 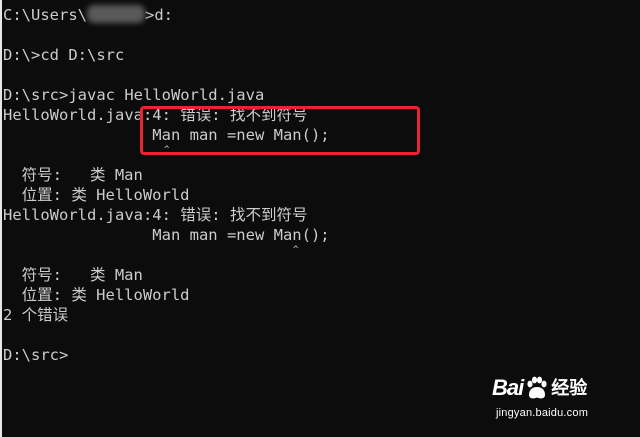 What do you see at coordinates (36, 355) in the screenshot?
I see `console-prompt: D:\src>` at bounding box center [36, 355].